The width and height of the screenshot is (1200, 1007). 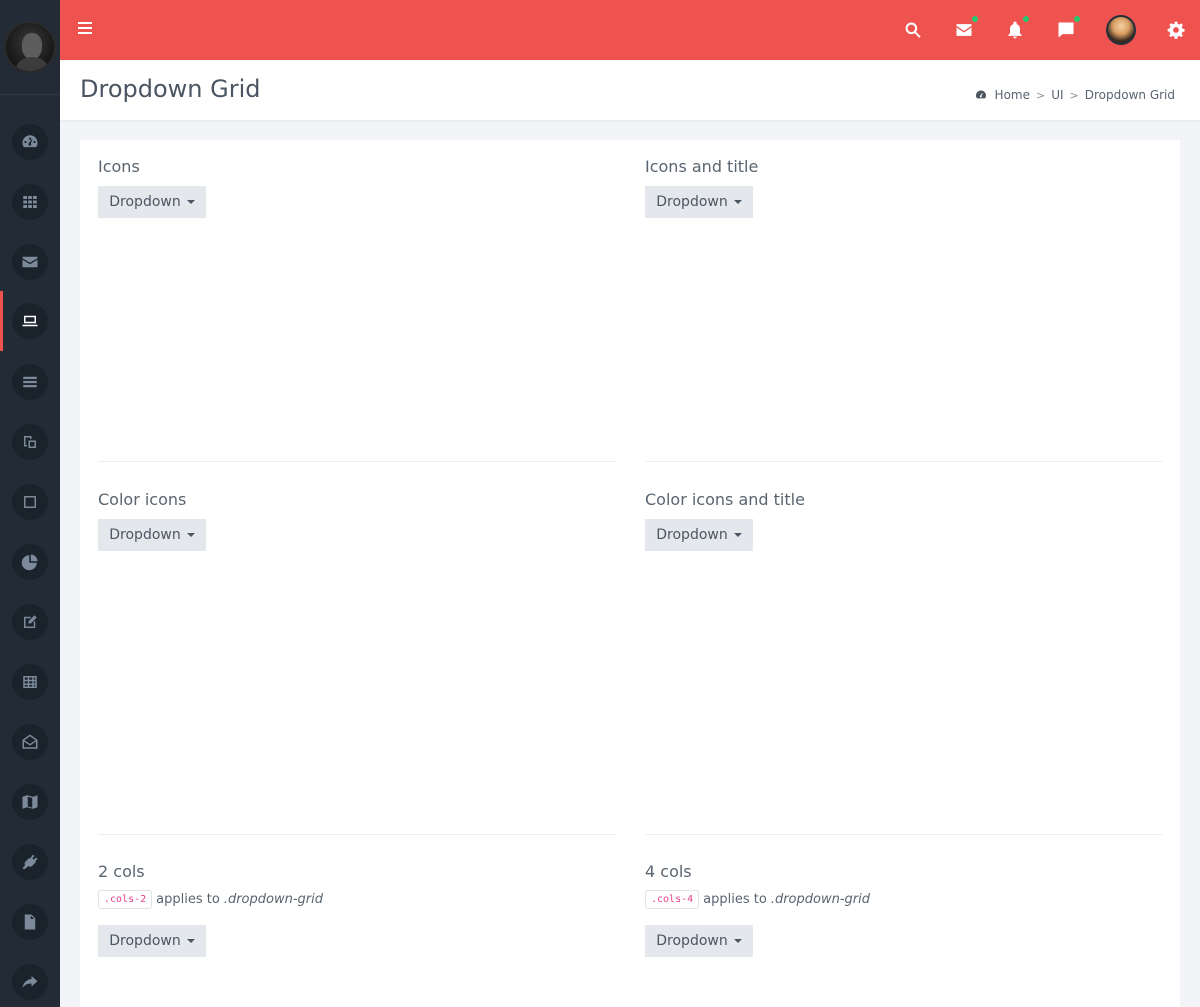 I want to click on table-icon, so click(x=30, y=682).